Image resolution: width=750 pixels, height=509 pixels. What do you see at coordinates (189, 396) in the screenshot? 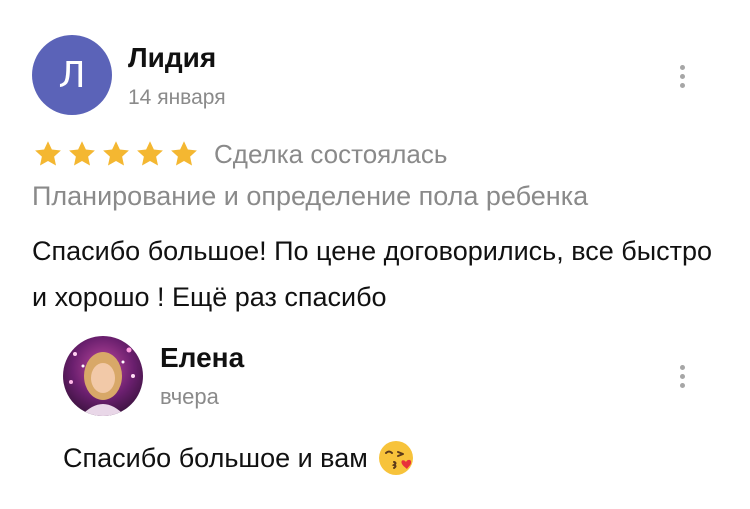
I see `reply-date: вчера` at bounding box center [189, 396].